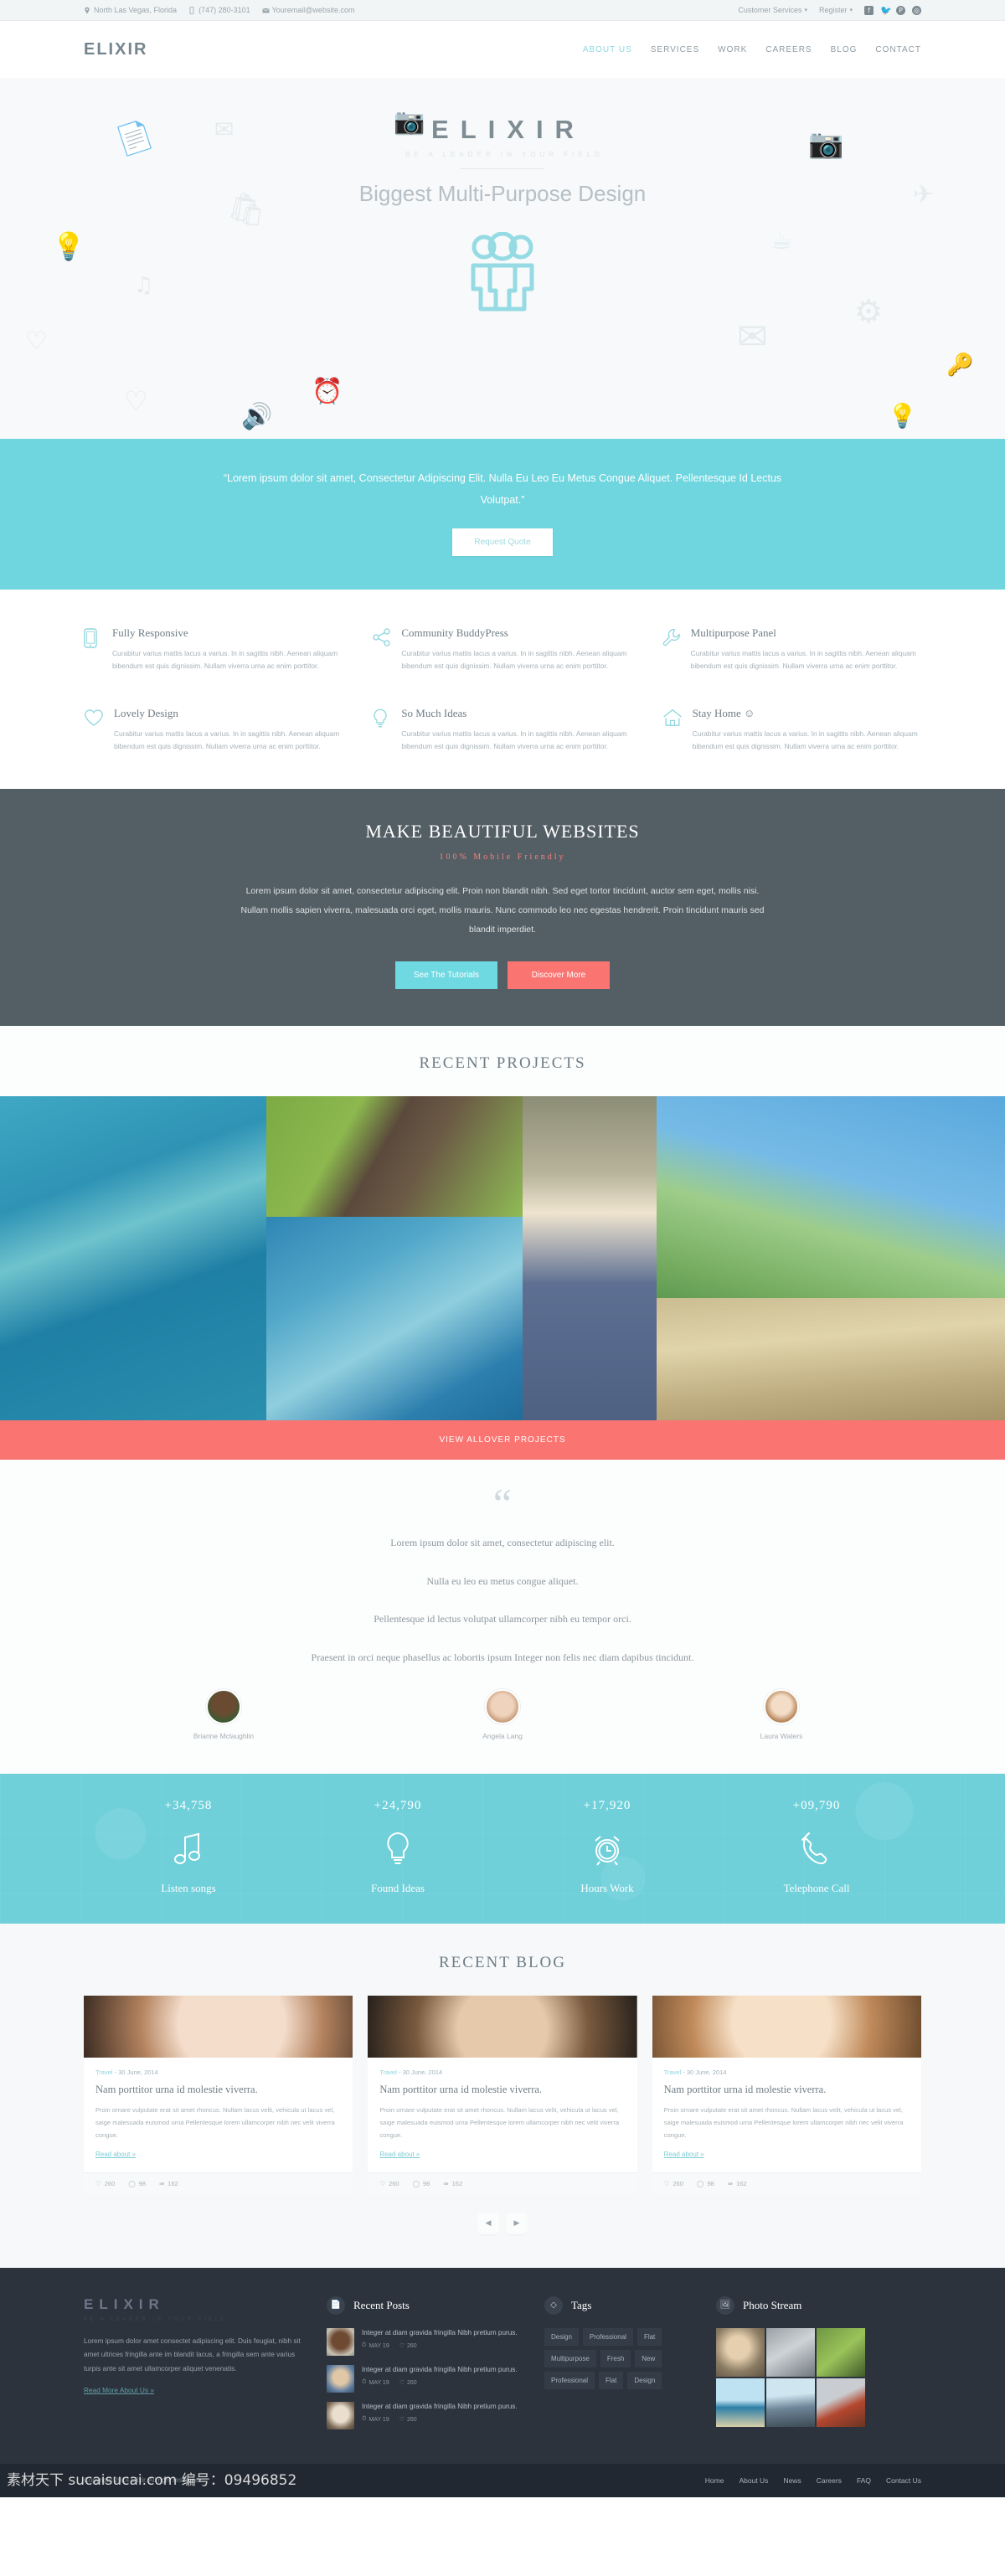 This screenshot has height=2576, width=1005. Describe the element at coordinates (607, 1889) in the screenshot. I see `counter-label: Hours Work` at that location.